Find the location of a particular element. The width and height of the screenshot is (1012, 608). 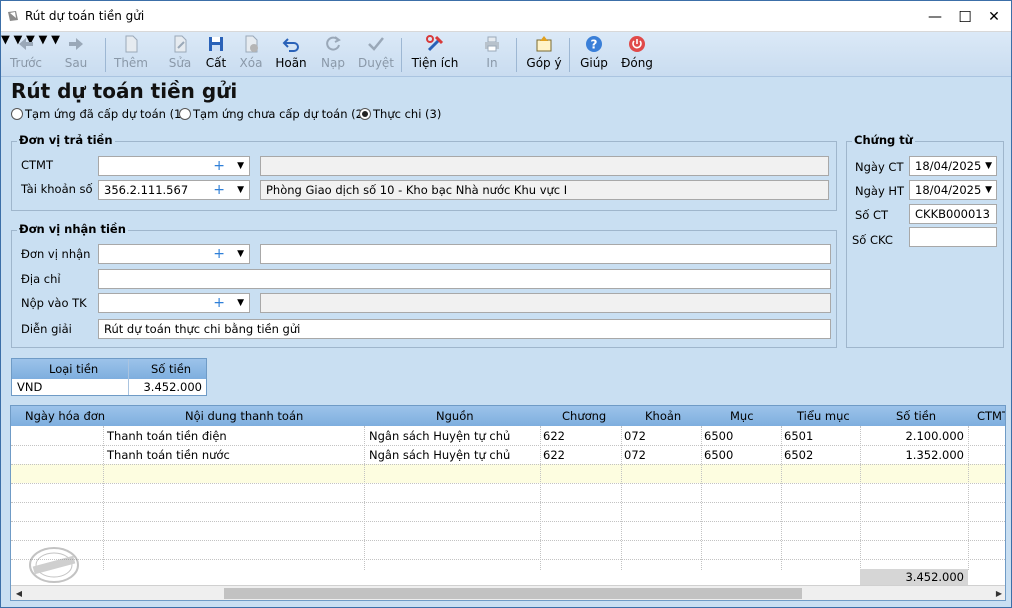

payer-group is located at coordinates (424, 176).